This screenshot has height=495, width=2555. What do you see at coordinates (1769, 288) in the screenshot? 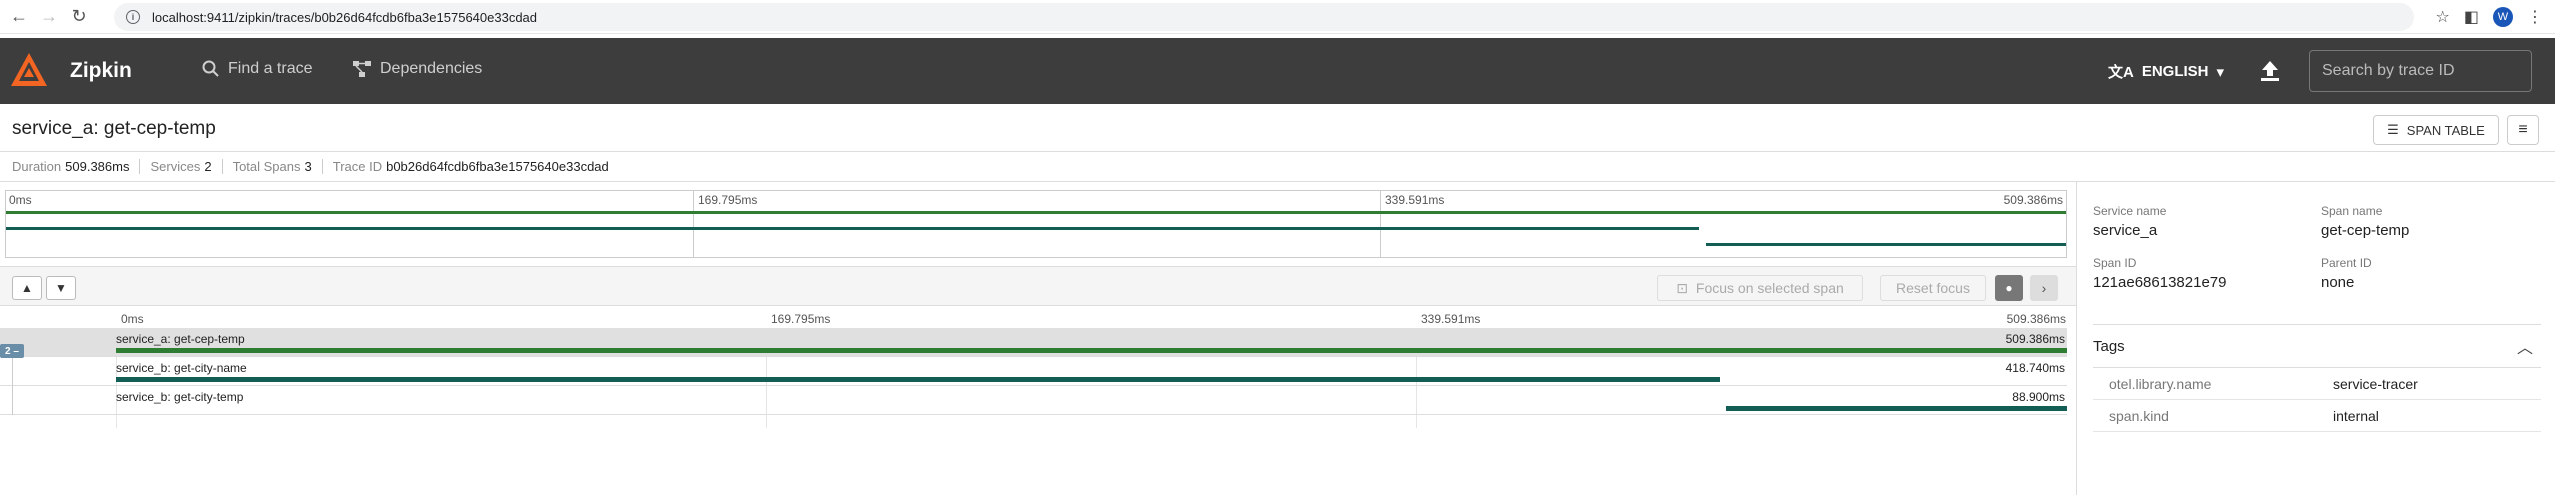
I see `focus-label: Focus on selected span` at bounding box center [1769, 288].